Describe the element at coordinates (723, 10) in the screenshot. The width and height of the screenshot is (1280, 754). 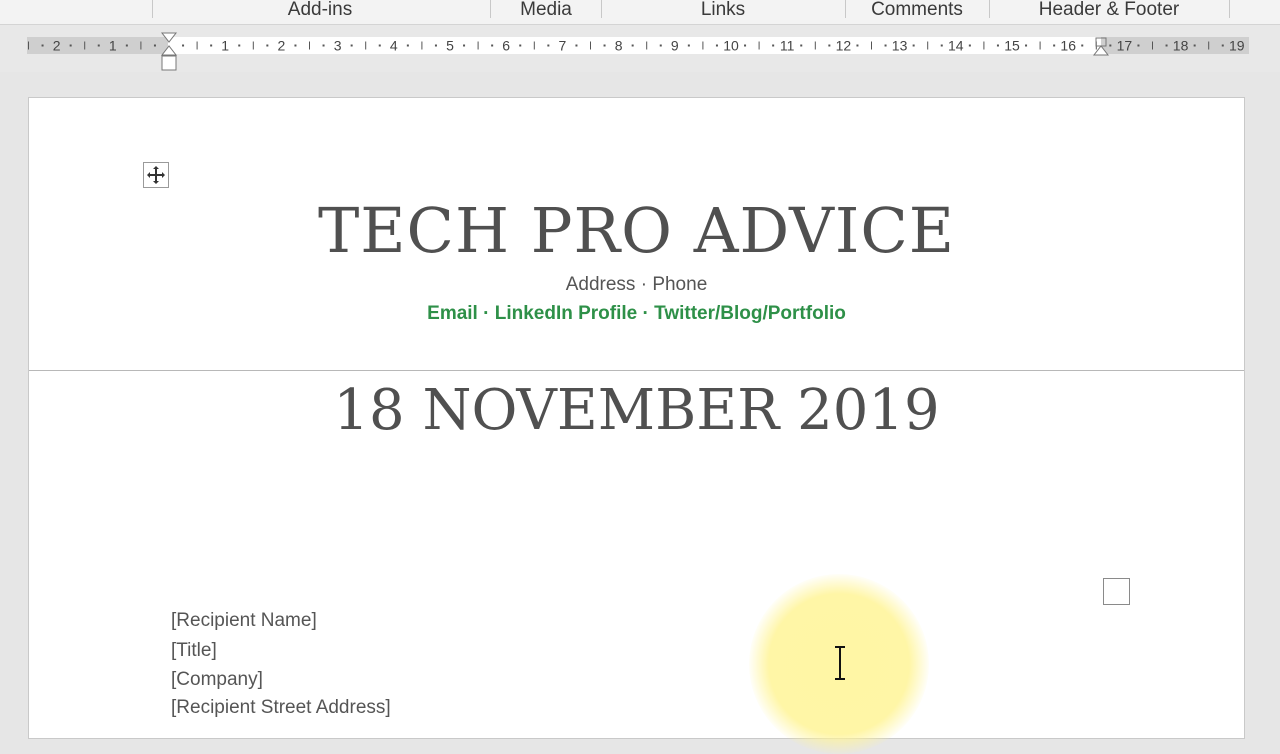
I see `group-links: Links` at that location.